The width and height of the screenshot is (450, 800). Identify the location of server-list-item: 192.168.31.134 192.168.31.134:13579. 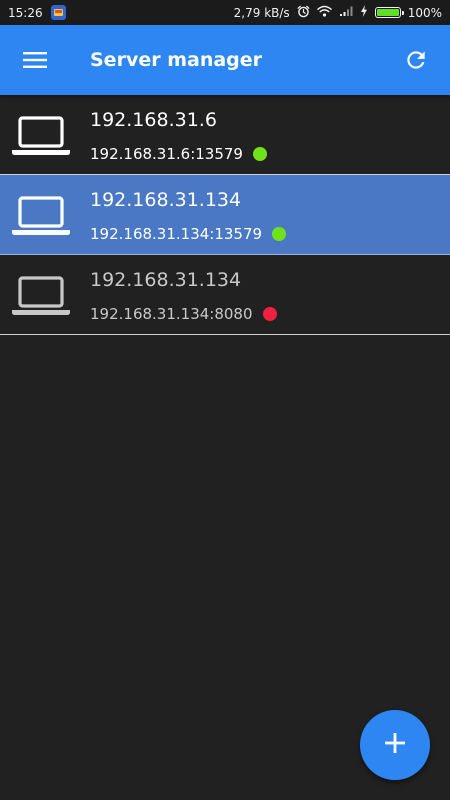
(225, 215).